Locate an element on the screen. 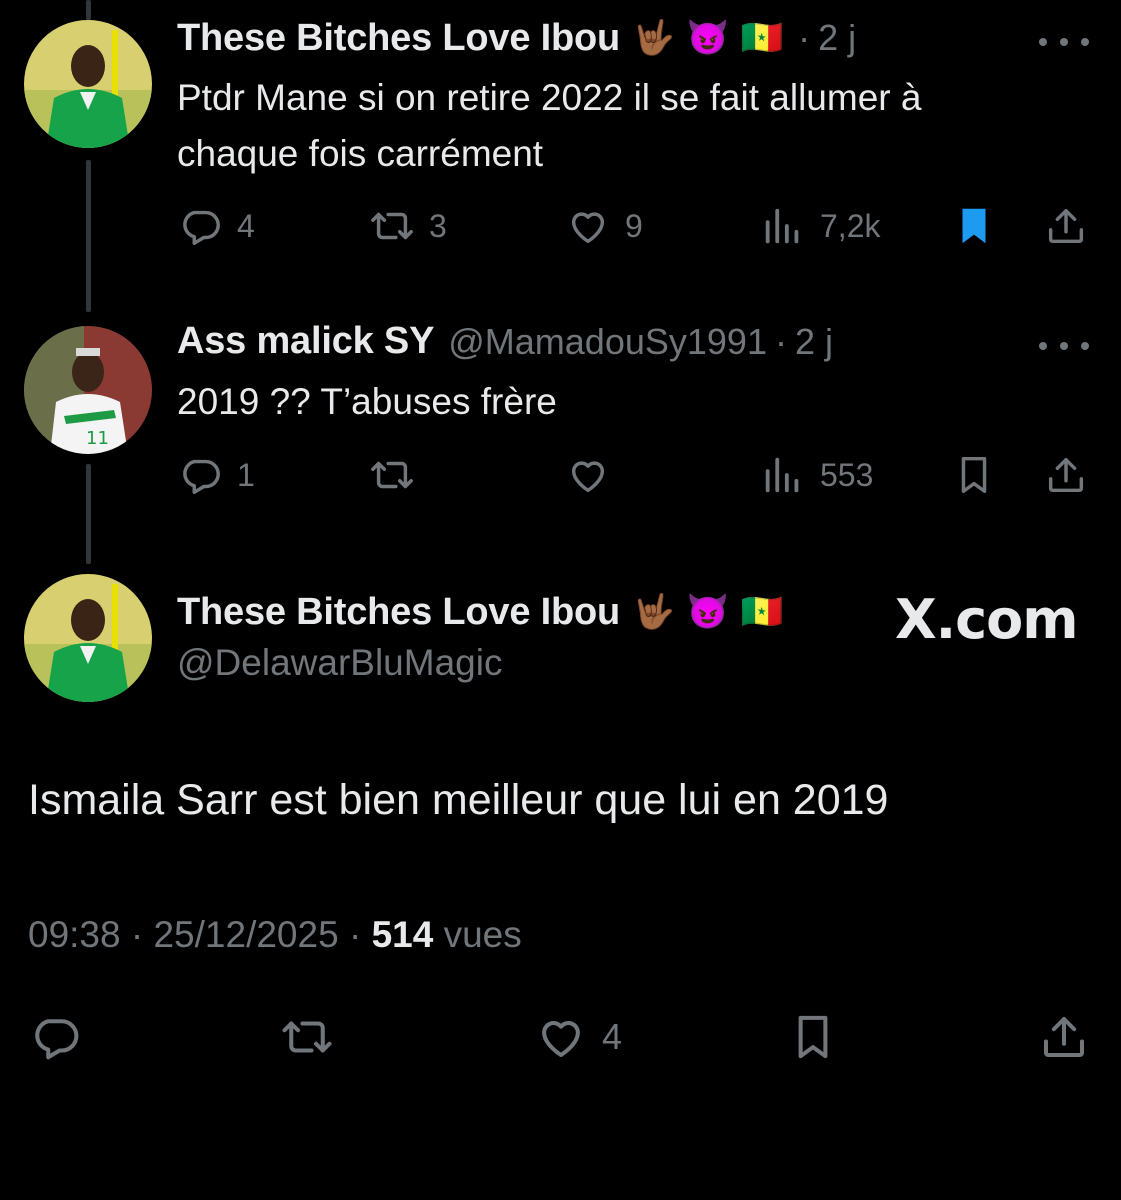 This screenshot has width=1121, height=1200. display-name: Ass malick SY is located at coordinates (305, 341).